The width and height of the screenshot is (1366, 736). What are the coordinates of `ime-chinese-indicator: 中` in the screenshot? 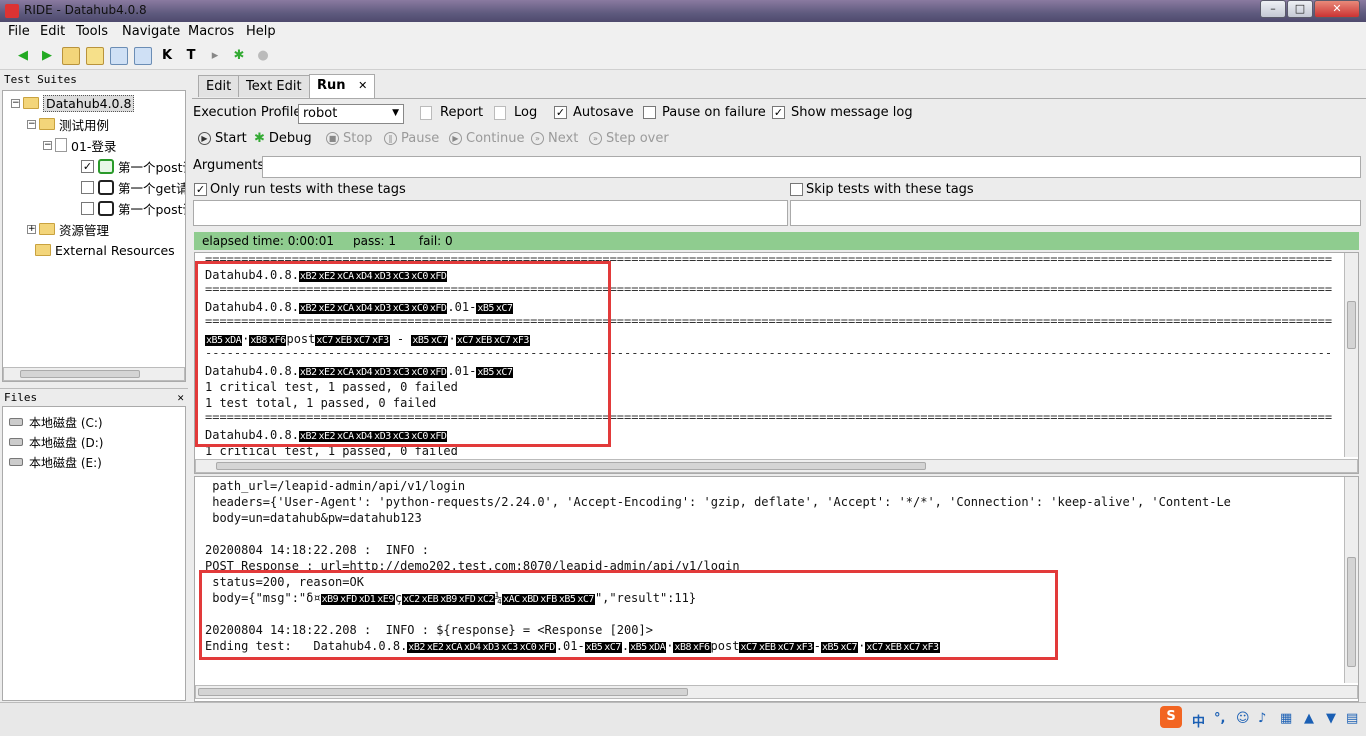 It's located at (1198, 720).